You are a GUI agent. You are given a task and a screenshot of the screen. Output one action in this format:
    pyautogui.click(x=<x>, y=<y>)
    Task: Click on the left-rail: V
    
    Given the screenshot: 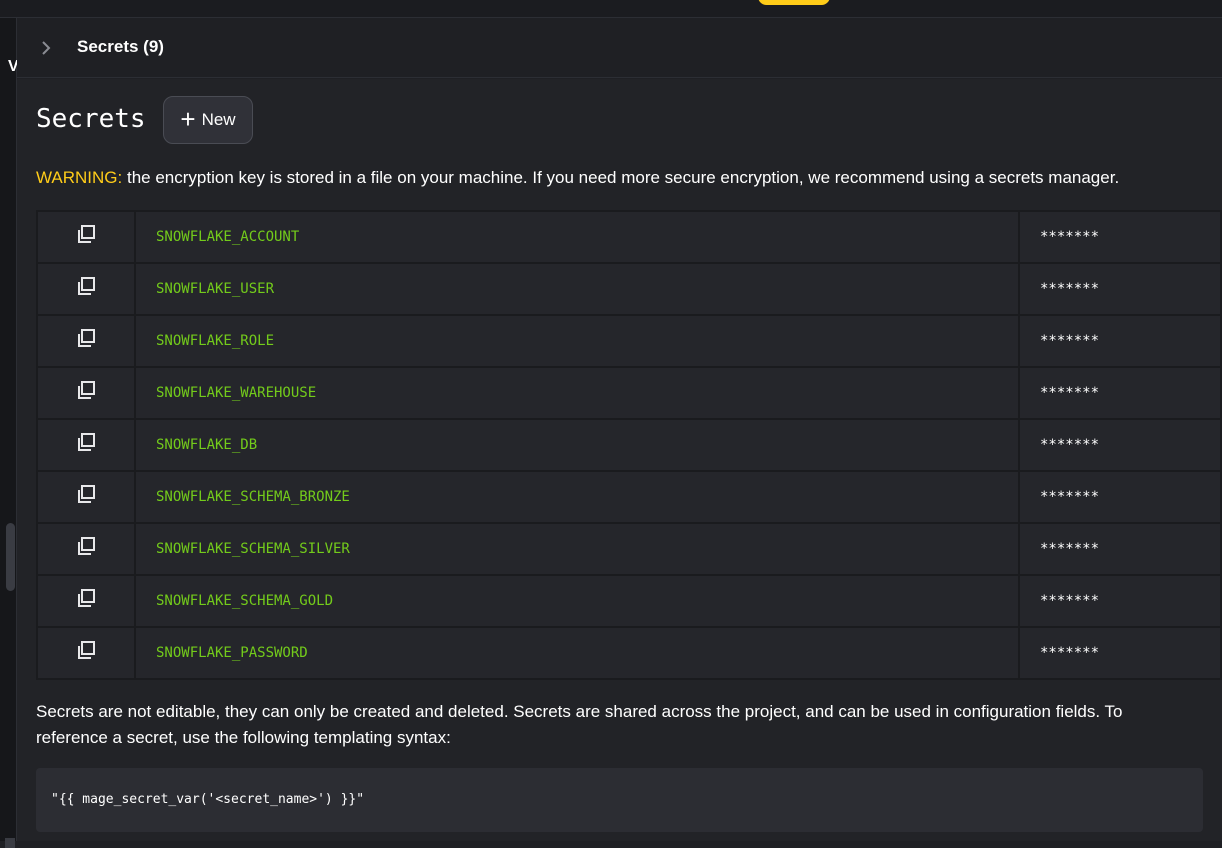 What is the action you would take?
    pyautogui.click(x=9, y=433)
    